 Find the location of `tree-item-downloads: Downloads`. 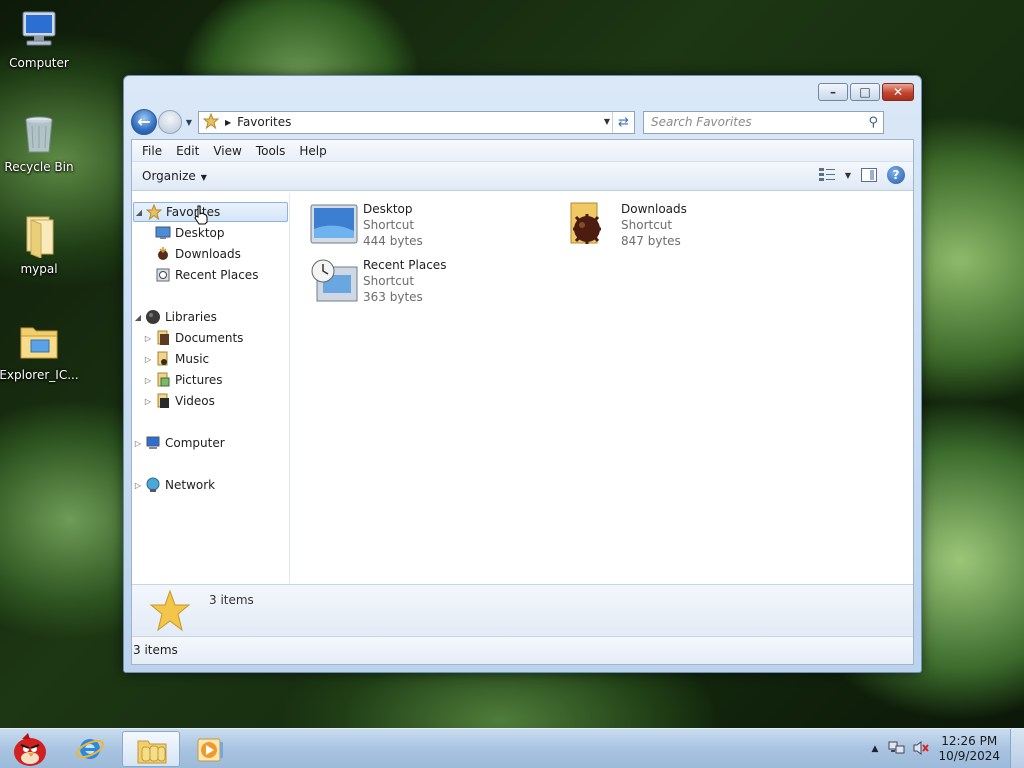

tree-item-downloads: Downloads is located at coordinates (197, 254).